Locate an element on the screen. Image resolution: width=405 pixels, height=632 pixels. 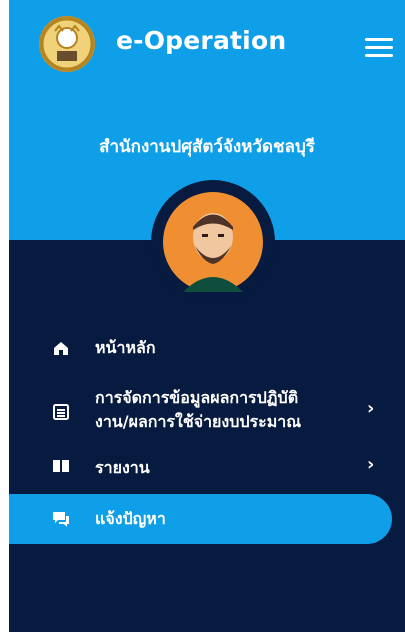
app-title: e-Operation is located at coordinates (201, 40).